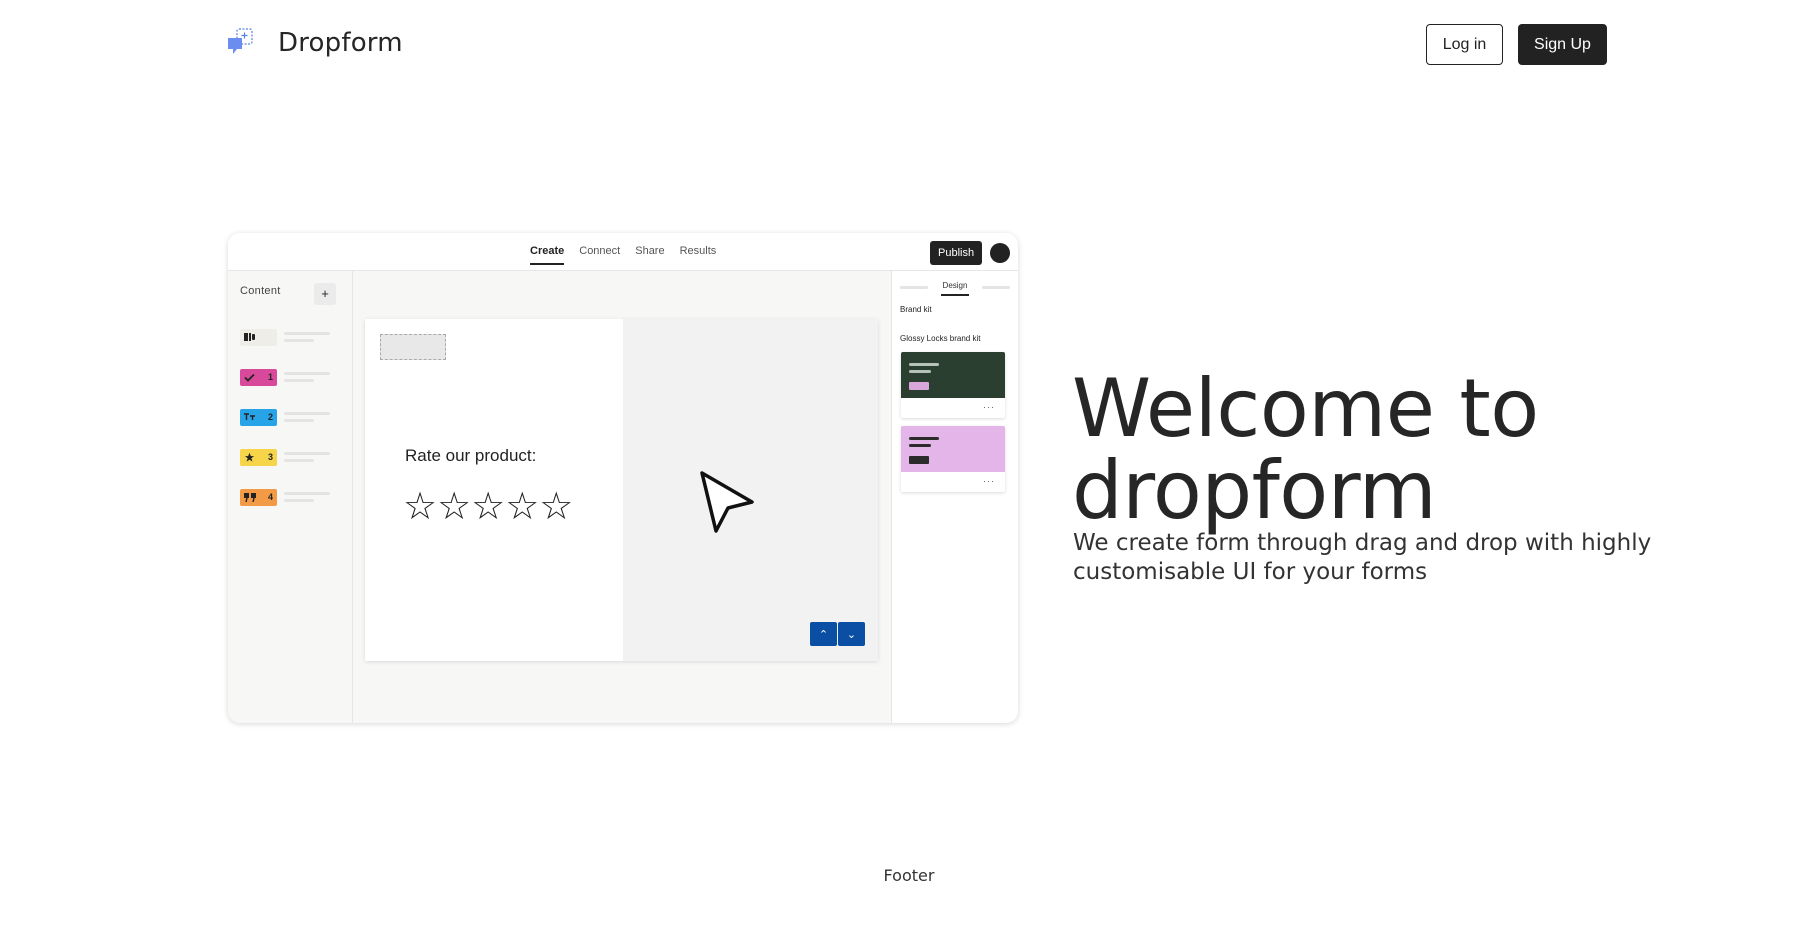 Image resolution: width=1818 pixels, height=932 pixels. What do you see at coordinates (288, 417) in the screenshot?
I see `preview-content-item: 2` at bounding box center [288, 417].